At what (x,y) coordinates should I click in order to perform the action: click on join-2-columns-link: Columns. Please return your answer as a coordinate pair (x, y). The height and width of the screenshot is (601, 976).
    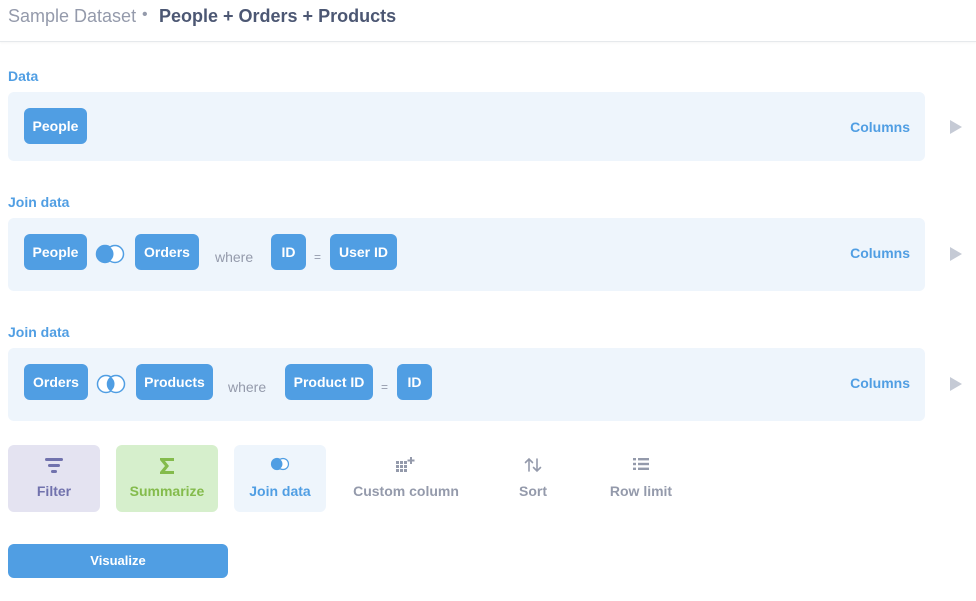
    Looking at the image, I should click on (880, 383).